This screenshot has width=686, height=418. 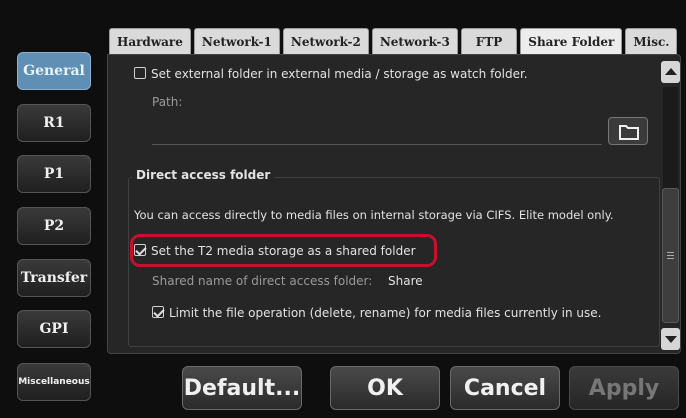 I want to click on nav-r1-button: R1, so click(x=54, y=123).